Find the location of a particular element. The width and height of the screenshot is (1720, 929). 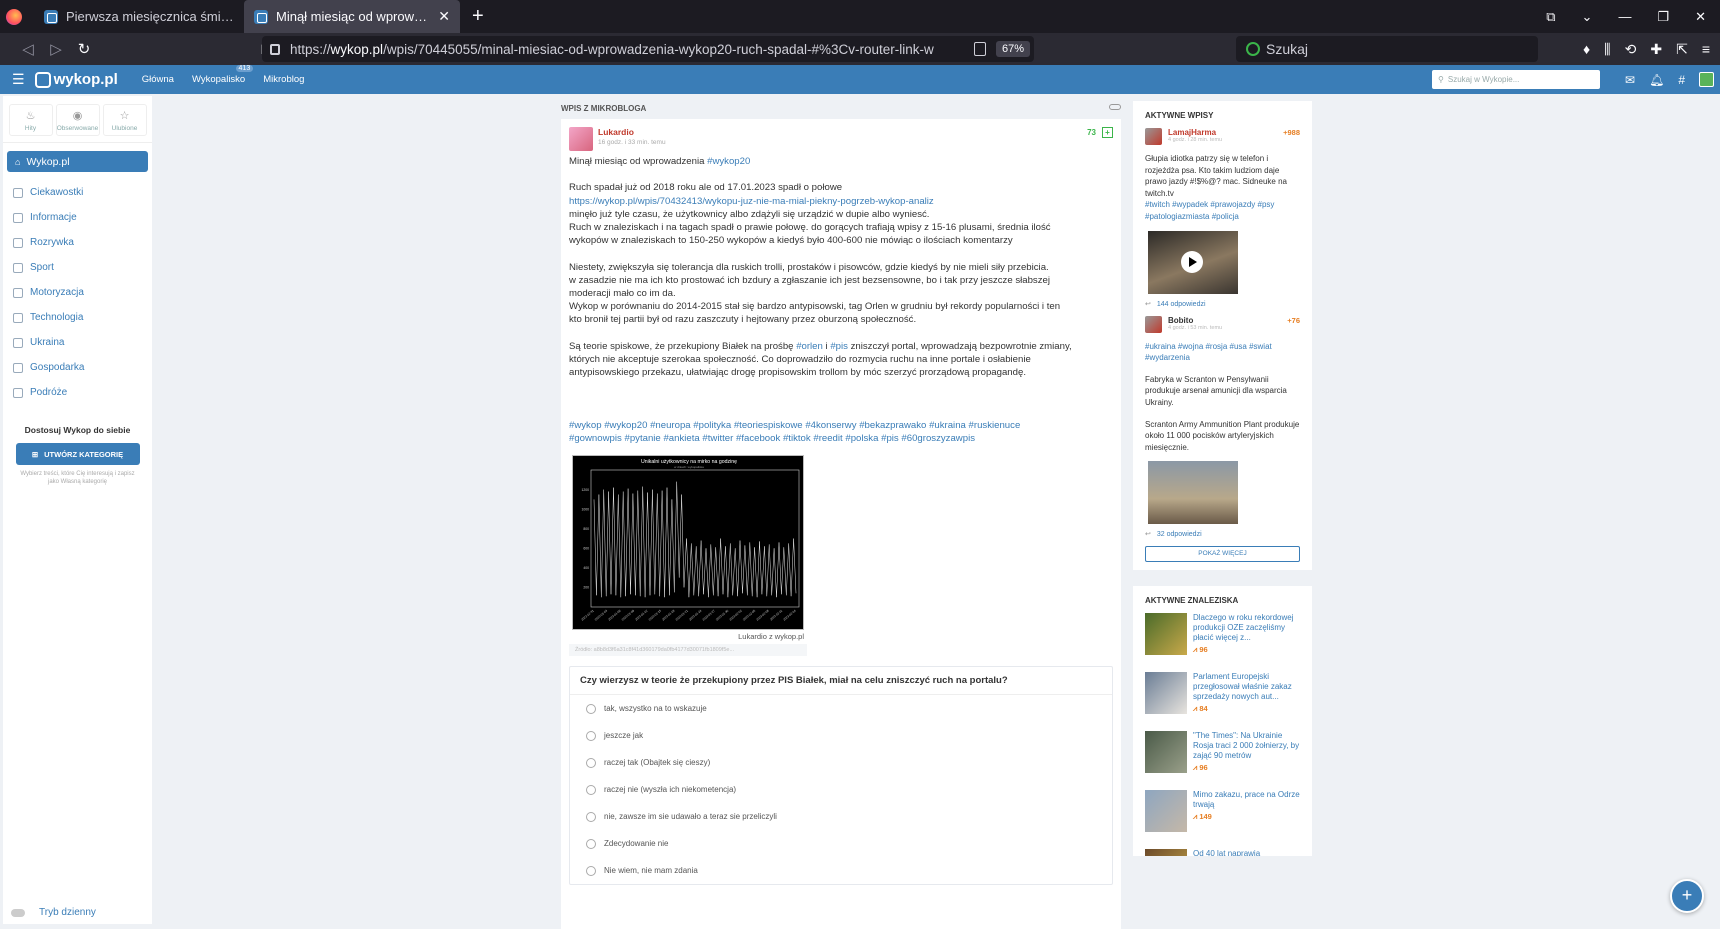

sidebar-item-ciekawostki: Ciekawostki is located at coordinates (77, 192).